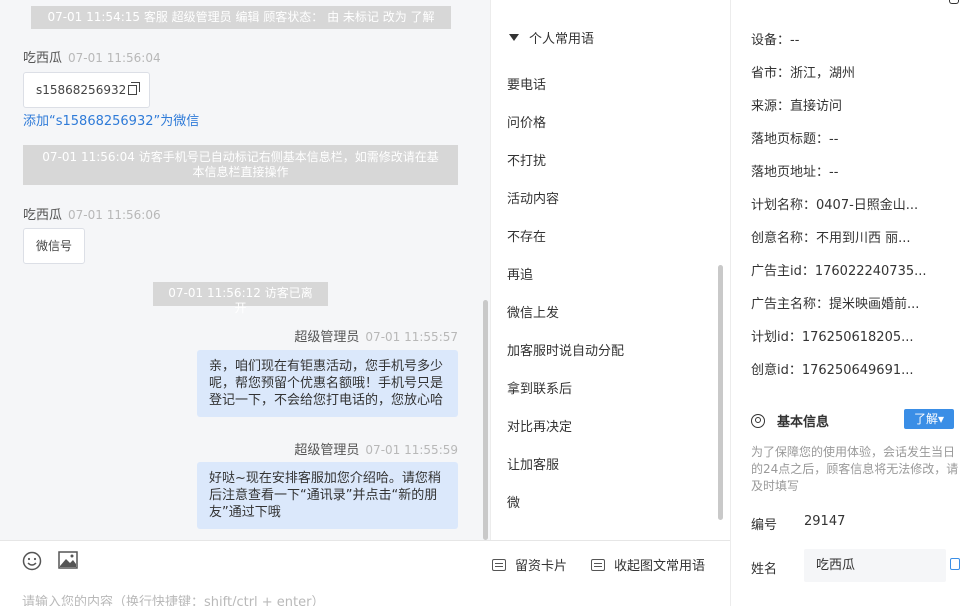  What do you see at coordinates (875, 565) in the screenshot?
I see `customer-name-field: 吃西瓜` at bounding box center [875, 565].